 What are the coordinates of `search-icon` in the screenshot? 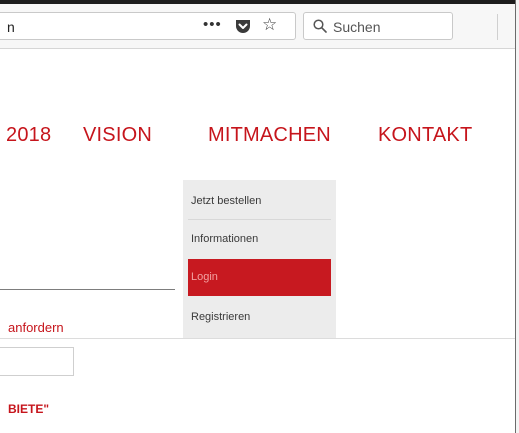 It's located at (320, 26).